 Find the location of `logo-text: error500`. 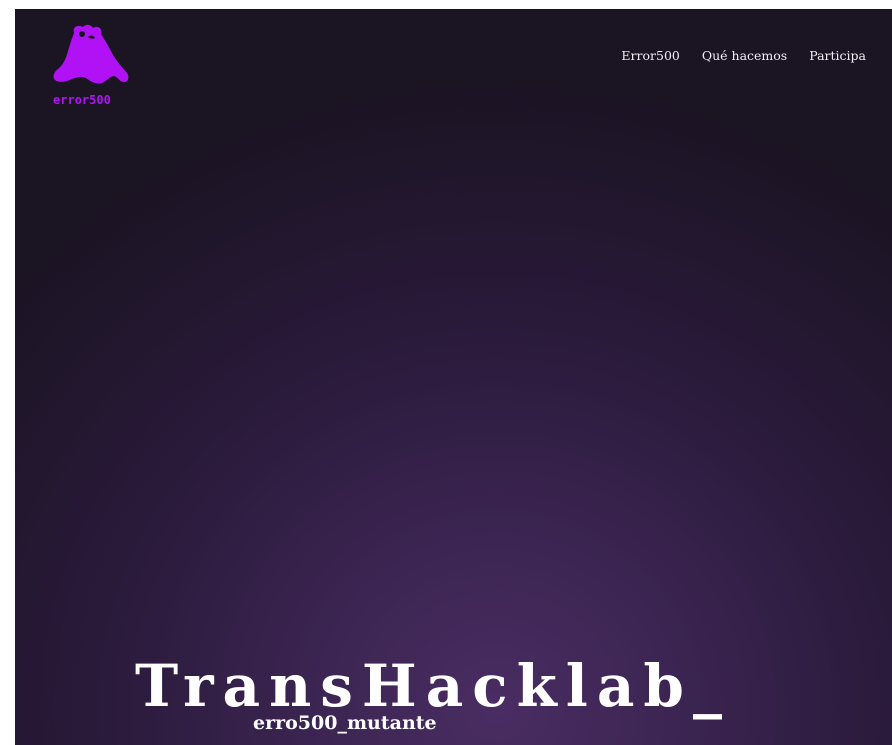

logo-text: error500 is located at coordinates (82, 100).